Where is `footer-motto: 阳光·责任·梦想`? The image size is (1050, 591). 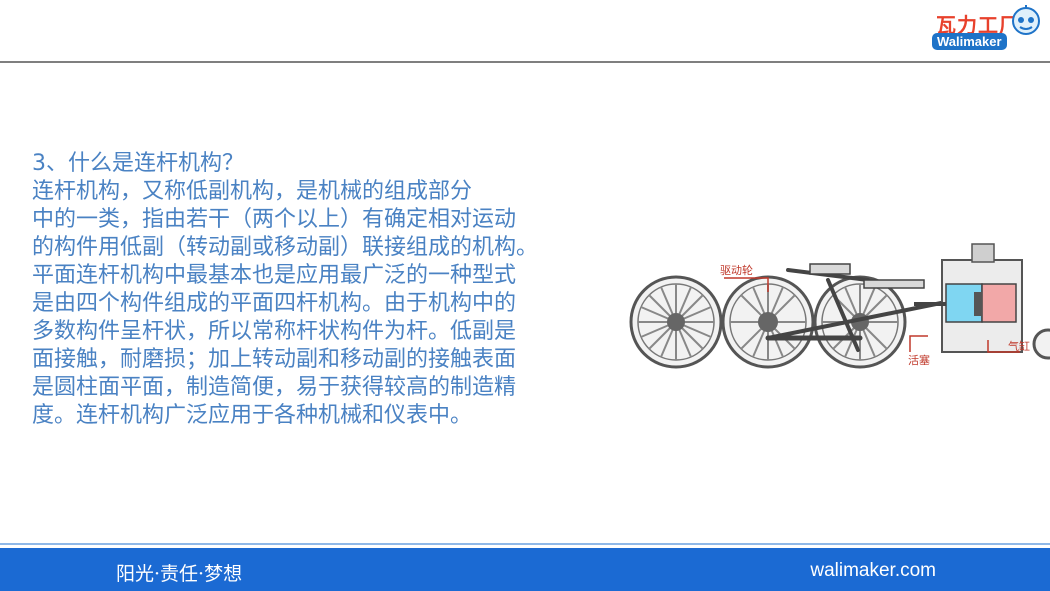
footer-motto: 阳光·责任·梦想 is located at coordinates (179, 574).